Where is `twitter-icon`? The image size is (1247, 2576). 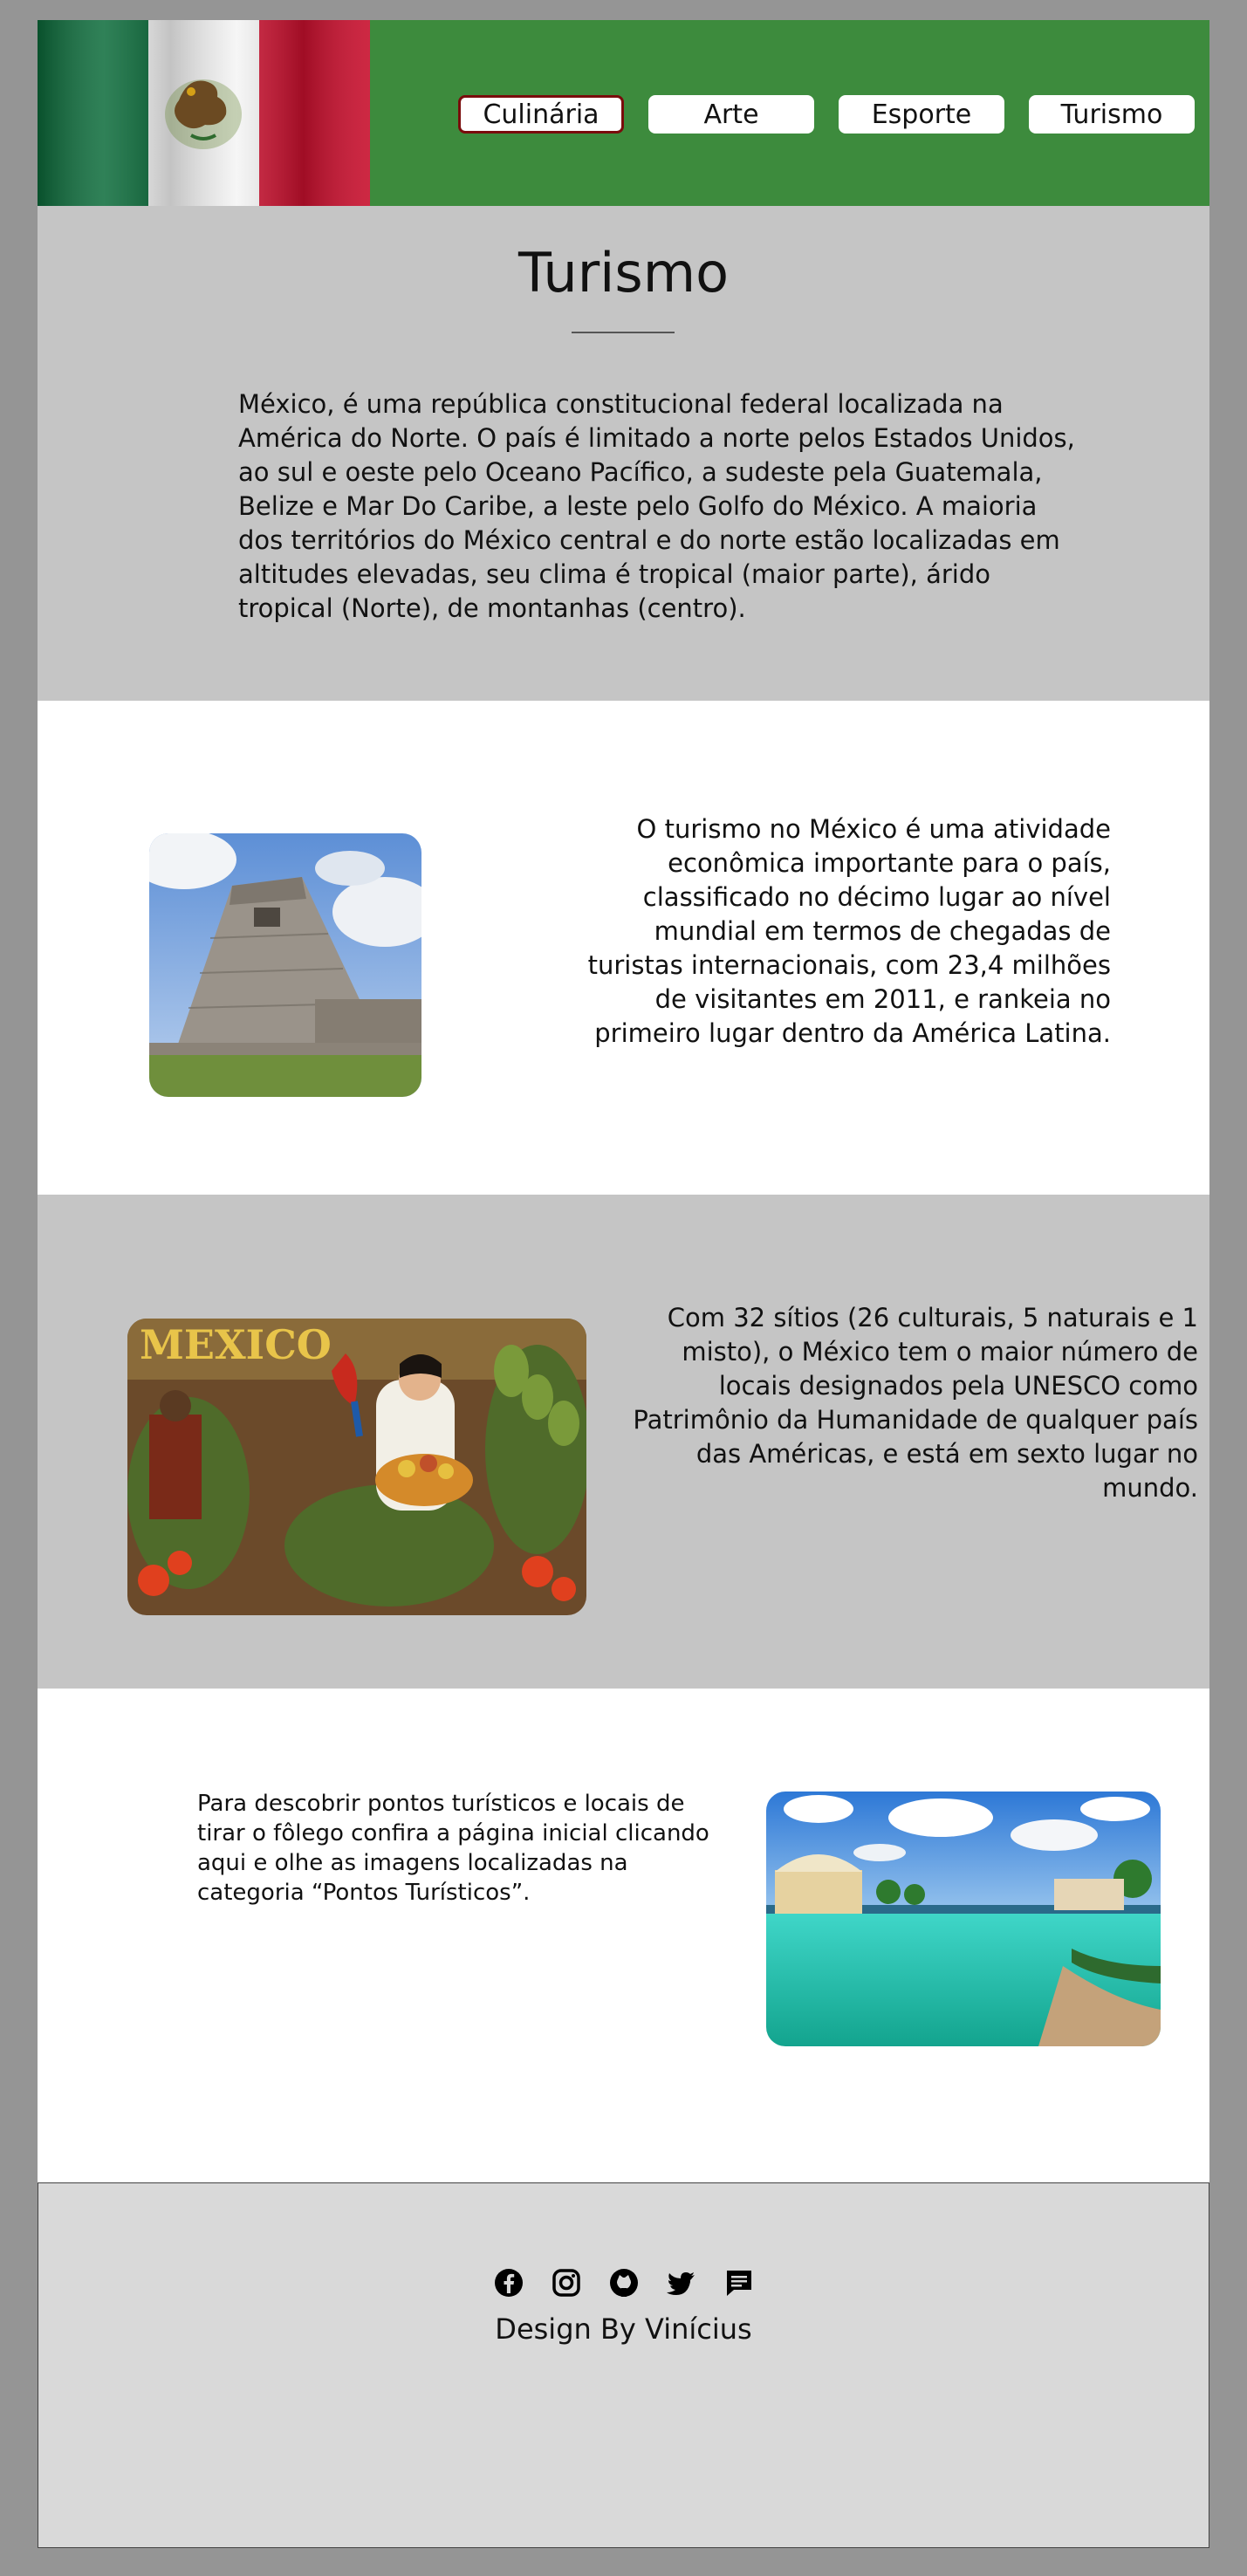 twitter-icon is located at coordinates (681, 2283).